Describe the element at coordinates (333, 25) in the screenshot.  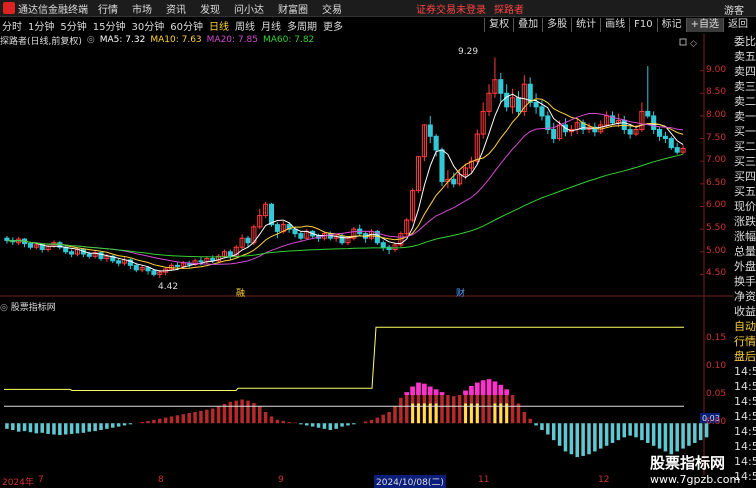
I see `period-more: 更多` at that location.